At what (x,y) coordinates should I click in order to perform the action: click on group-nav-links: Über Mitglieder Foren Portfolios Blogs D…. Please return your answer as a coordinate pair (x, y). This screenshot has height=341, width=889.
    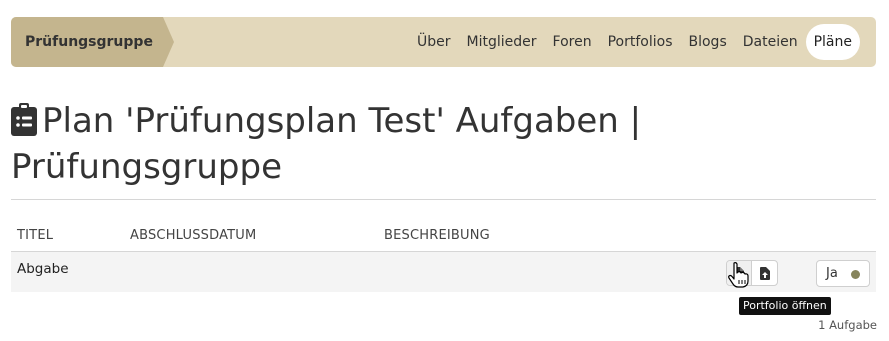
    Looking at the image, I should click on (634, 42).